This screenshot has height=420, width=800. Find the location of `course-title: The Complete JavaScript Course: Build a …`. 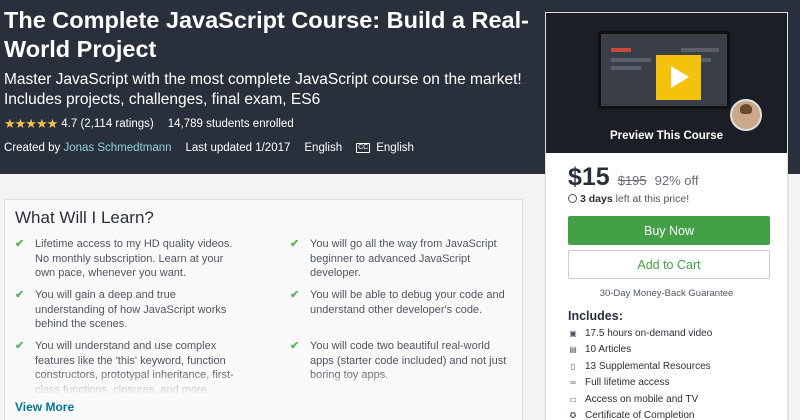

course-title: The Complete JavaScript Course: Build a … is located at coordinates (266, 34).